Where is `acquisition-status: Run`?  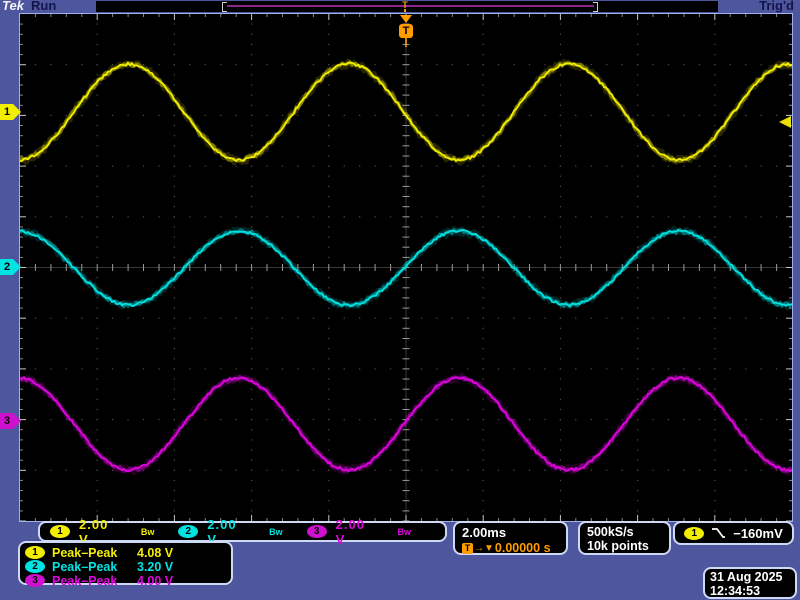 acquisition-status: Run is located at coordinates (44, 6).